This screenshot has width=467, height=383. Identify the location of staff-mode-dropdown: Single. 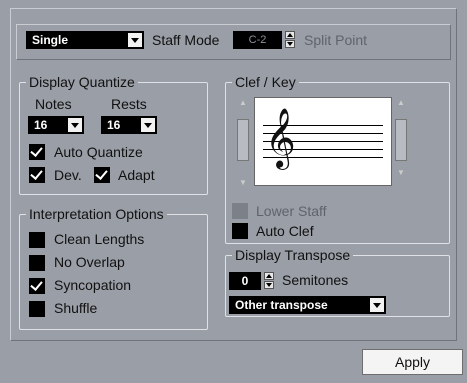
(85, 40).